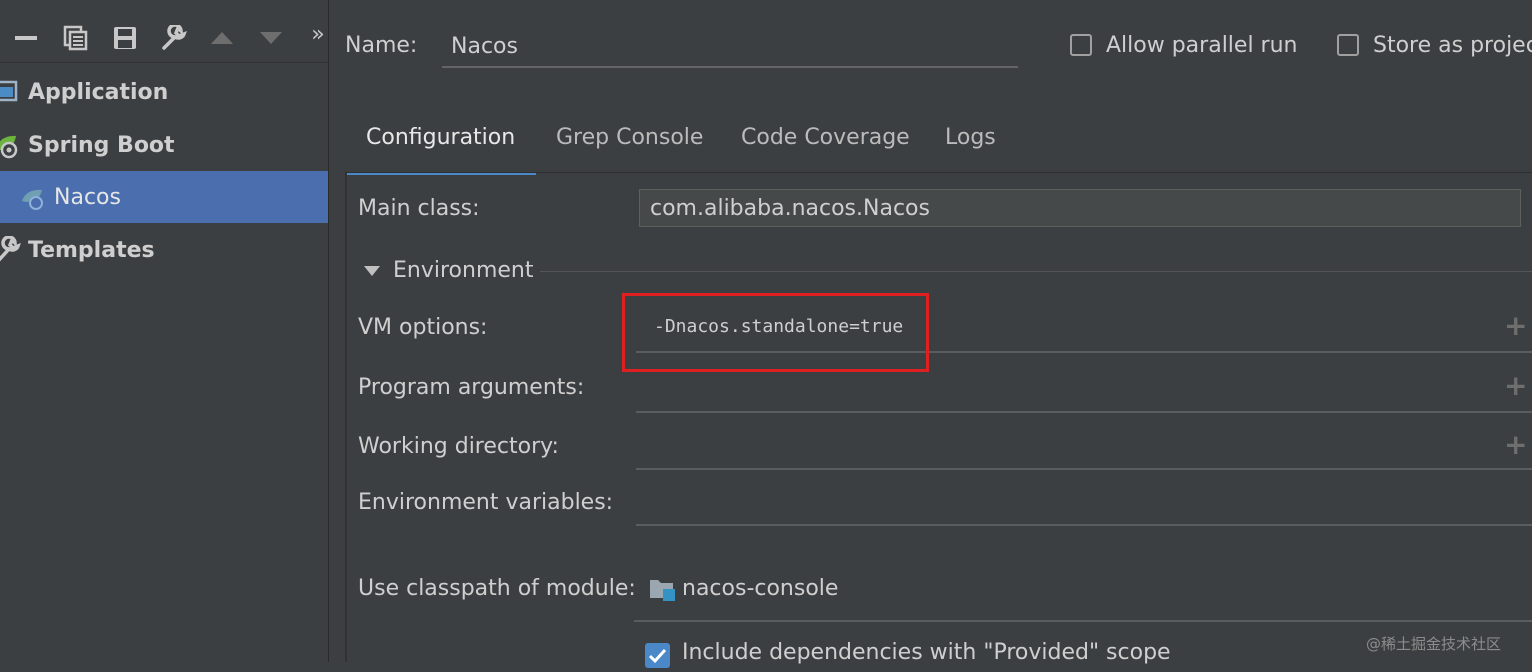  Describe the element at coordinates (164, 250) in the screenshot. I see `tree-item-templates: Templates` at that location.